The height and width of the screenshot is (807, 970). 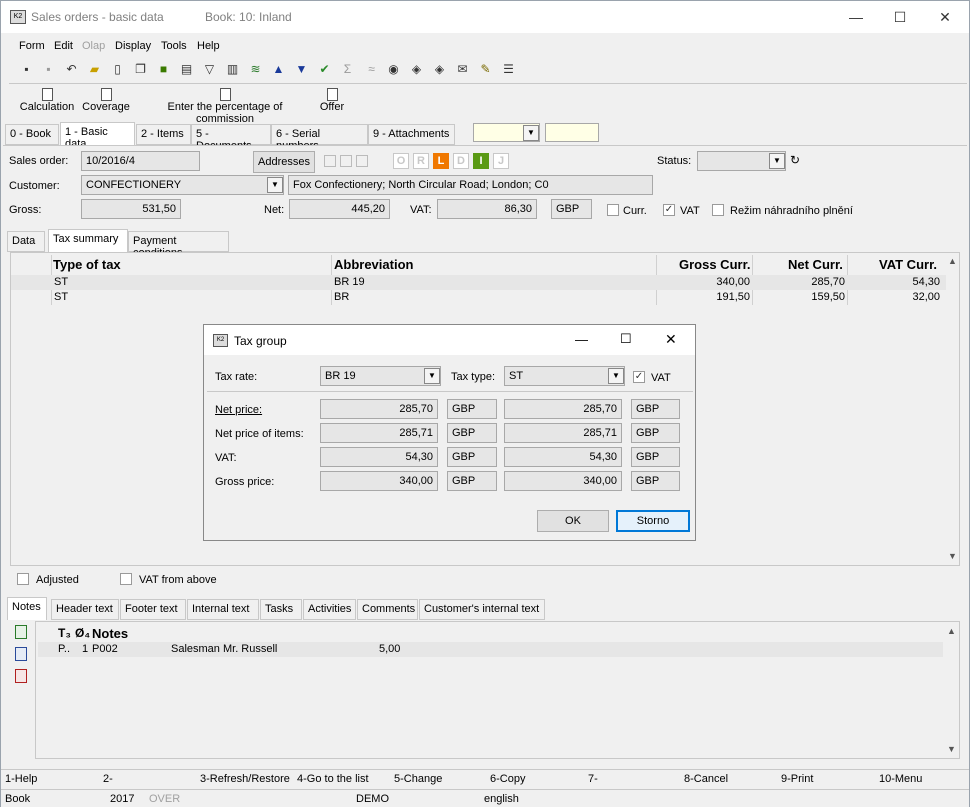 What do you see at coordinates (508, 69) in the screenshot?
I see `menu-lines-icon: ☰` at bounding box center [508, 69].